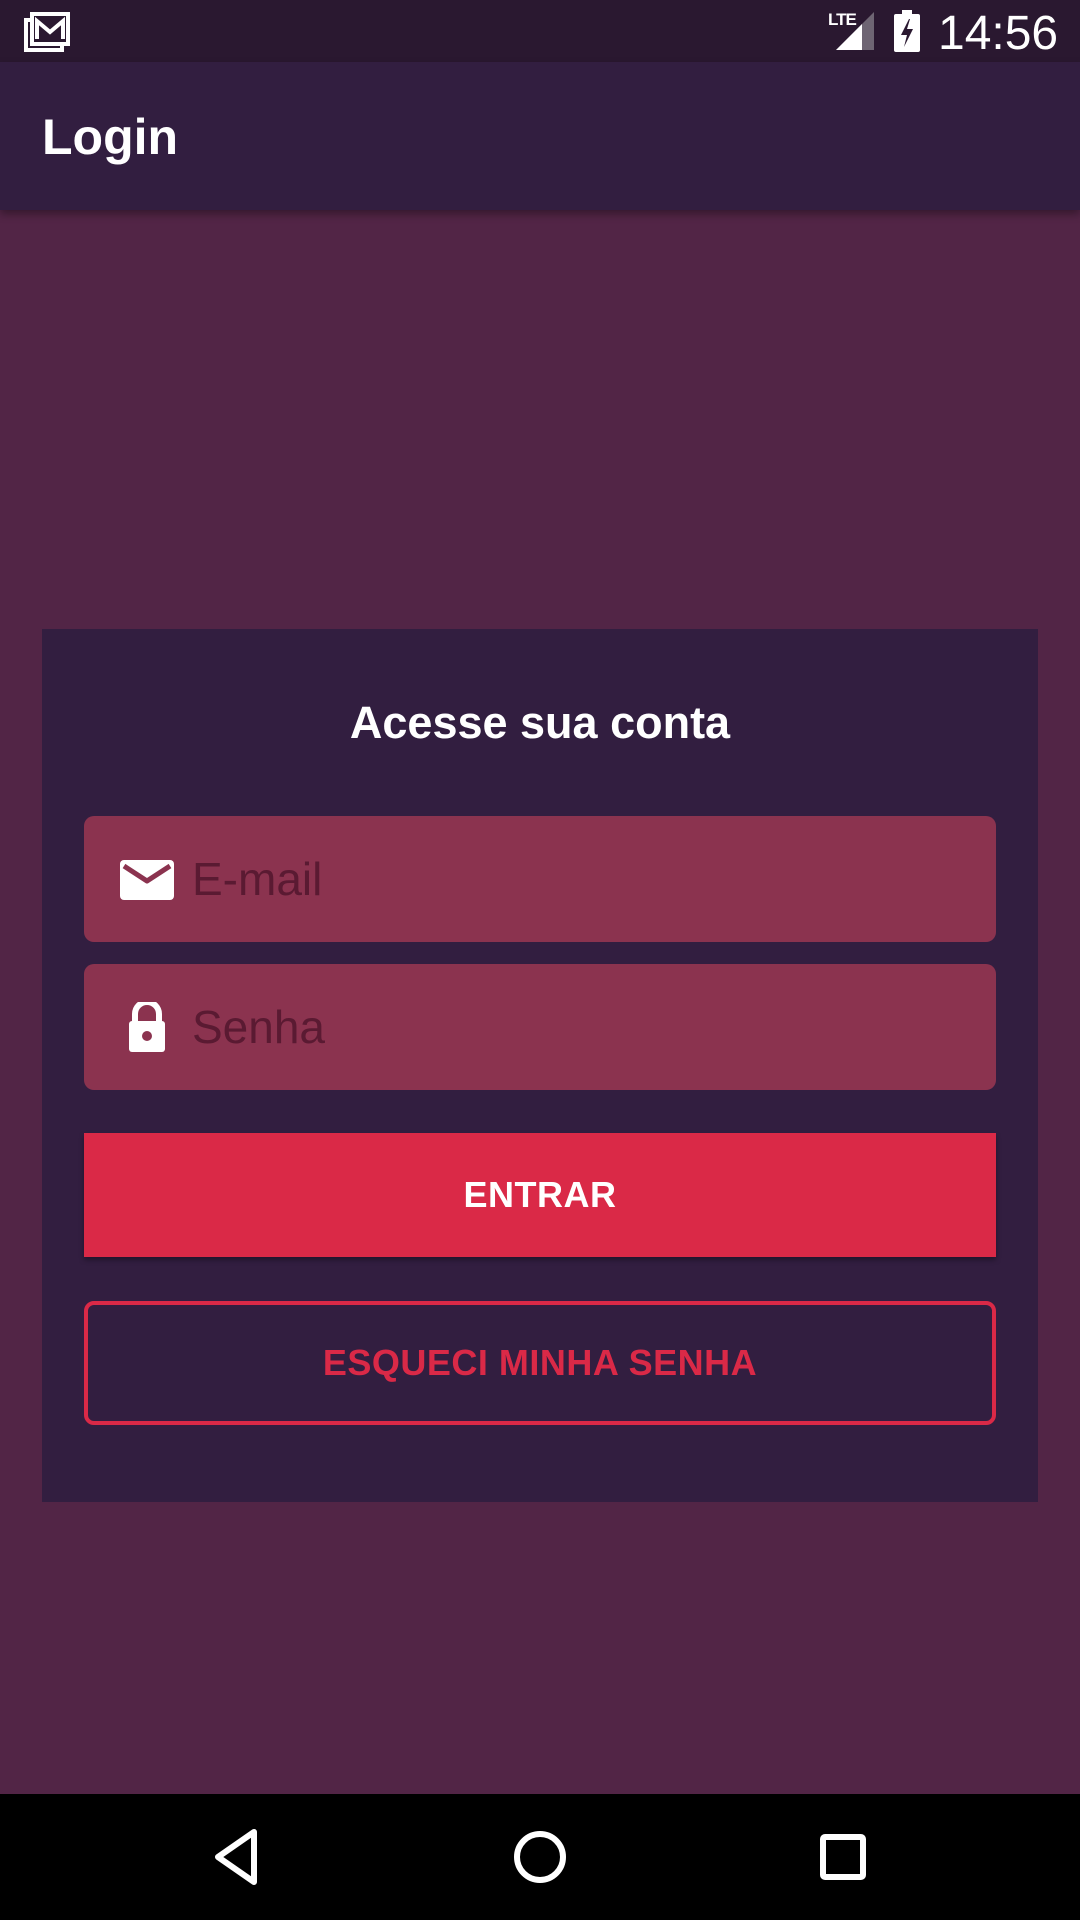  I want to click on forgot-password-button: ESQUECI MINHA SENHA, so click(540, 1363).